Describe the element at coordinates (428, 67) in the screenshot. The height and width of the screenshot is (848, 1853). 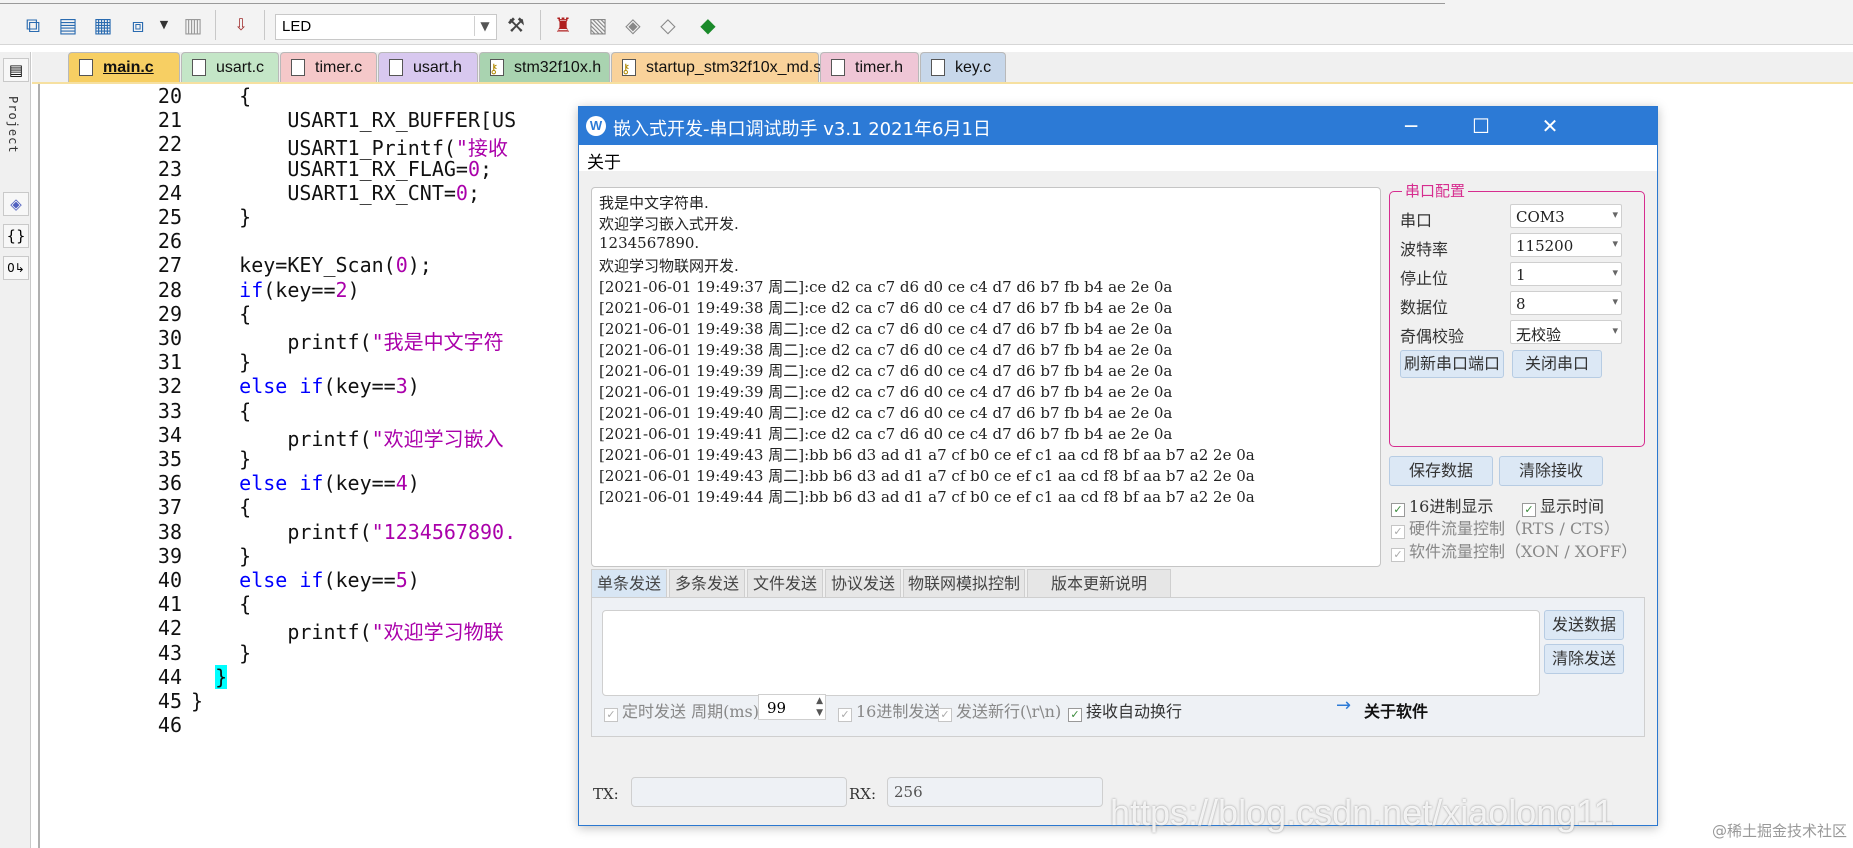
I see `tab-usart-h: usart.h` at that location.